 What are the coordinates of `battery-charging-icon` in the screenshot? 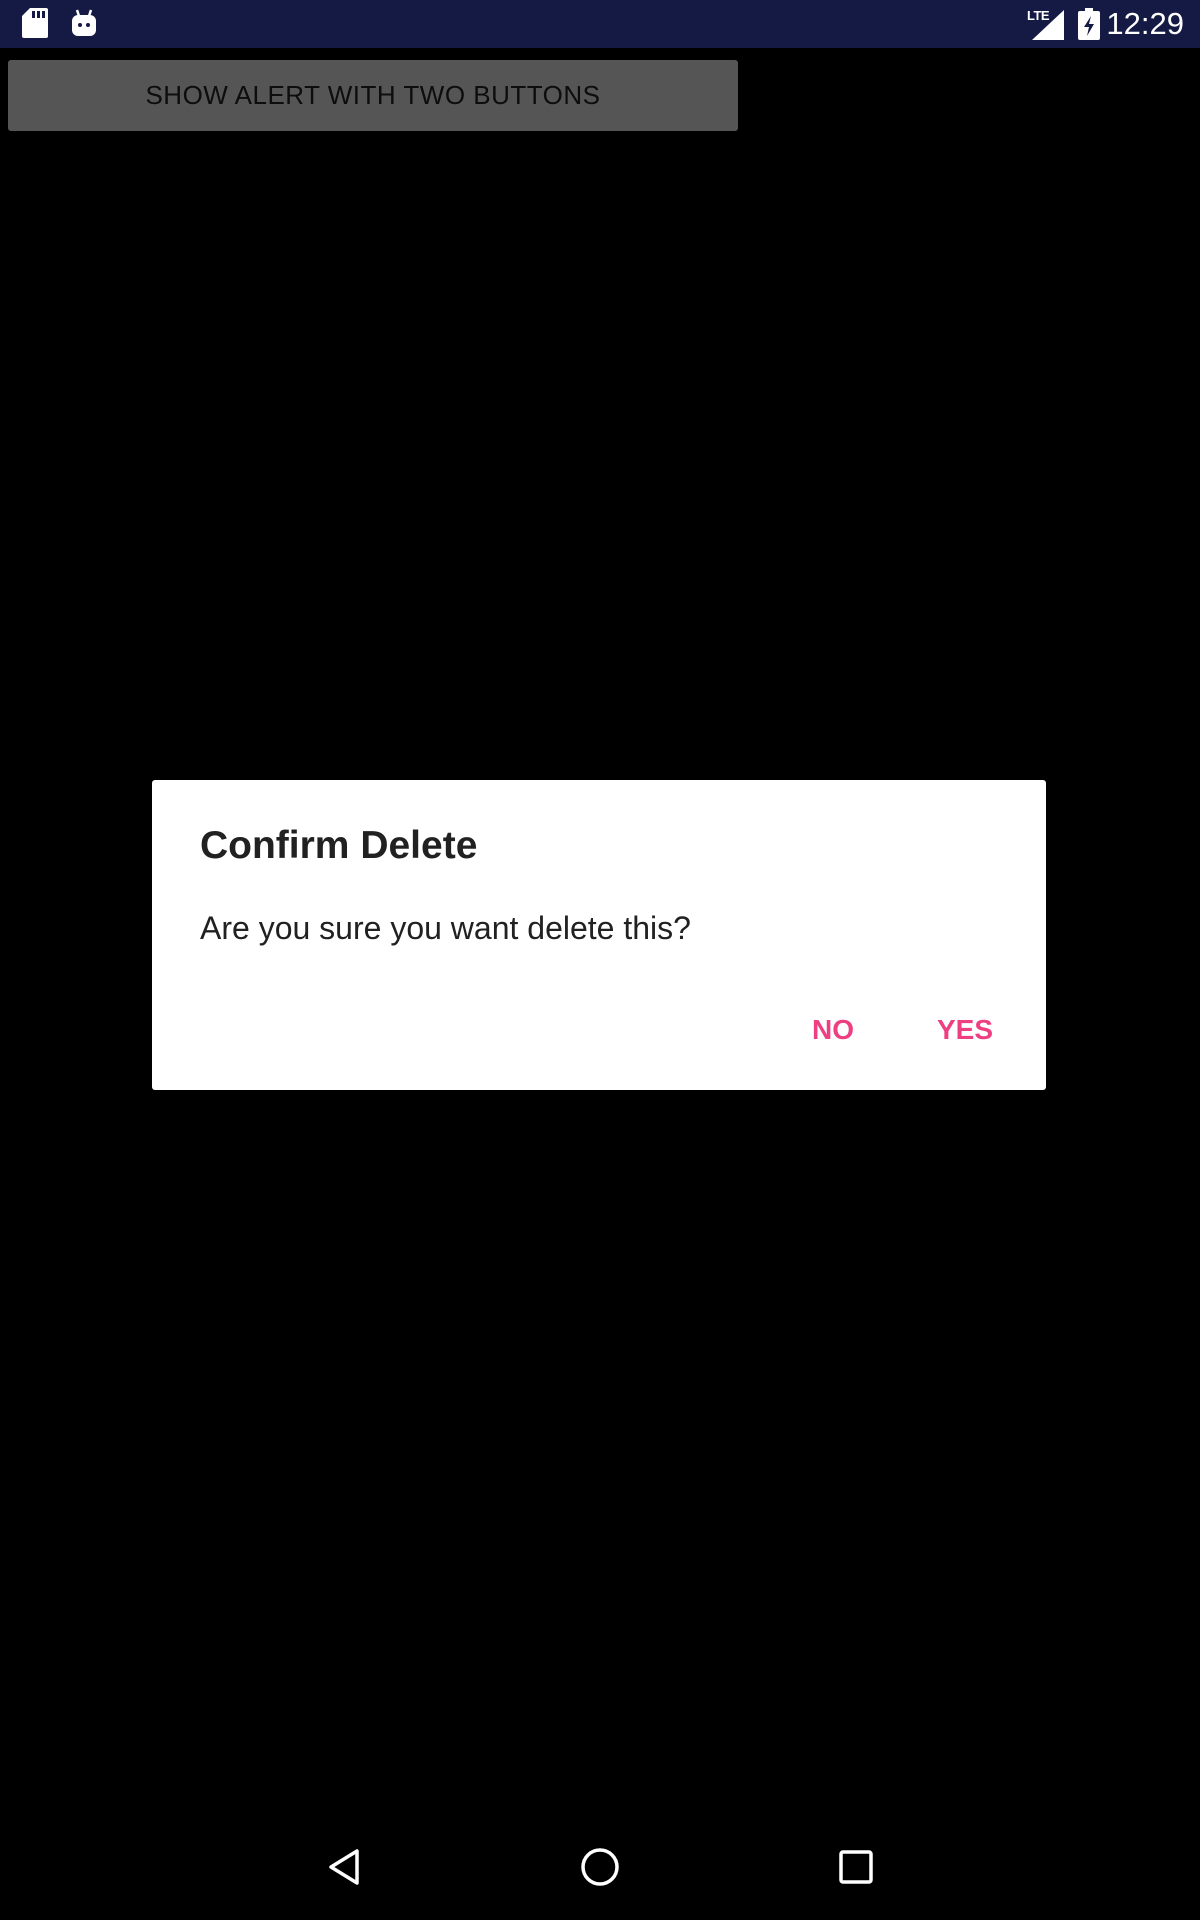 It's located at (1089, 26).